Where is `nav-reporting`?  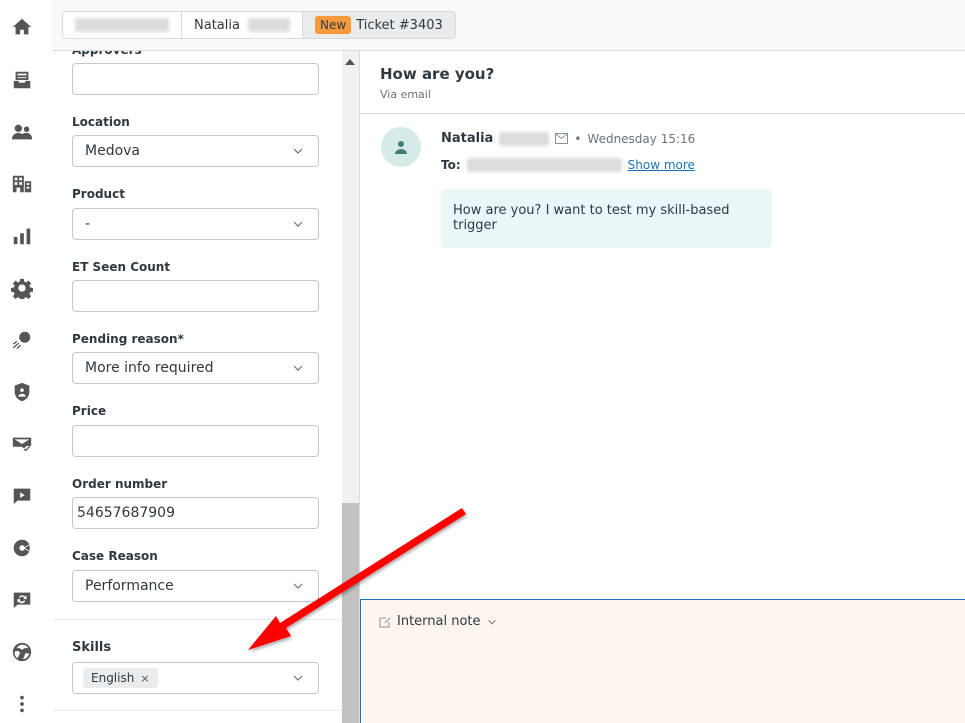
nav-reporting is located at coordinates (22, 236).